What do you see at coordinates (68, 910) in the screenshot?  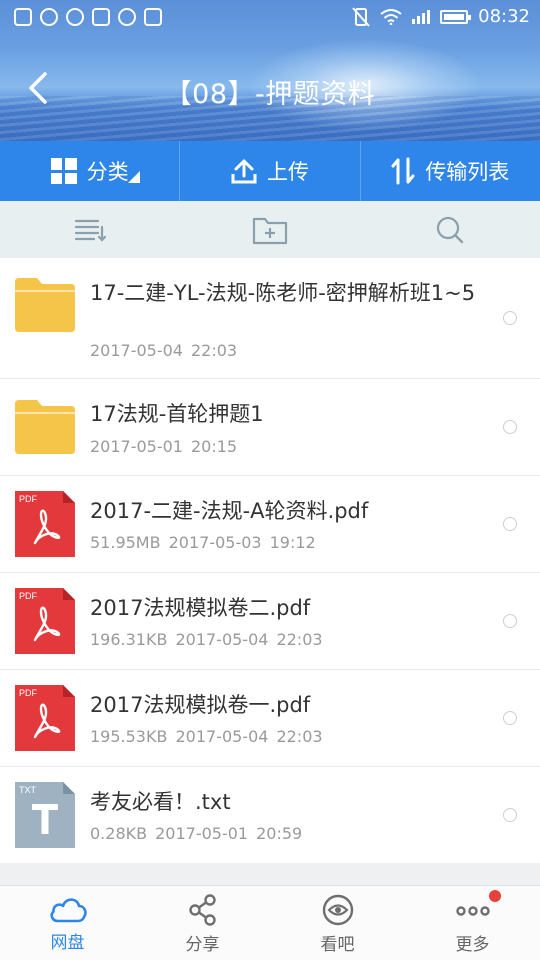 I see `cloud-icon` at bounding box center [68, 910].